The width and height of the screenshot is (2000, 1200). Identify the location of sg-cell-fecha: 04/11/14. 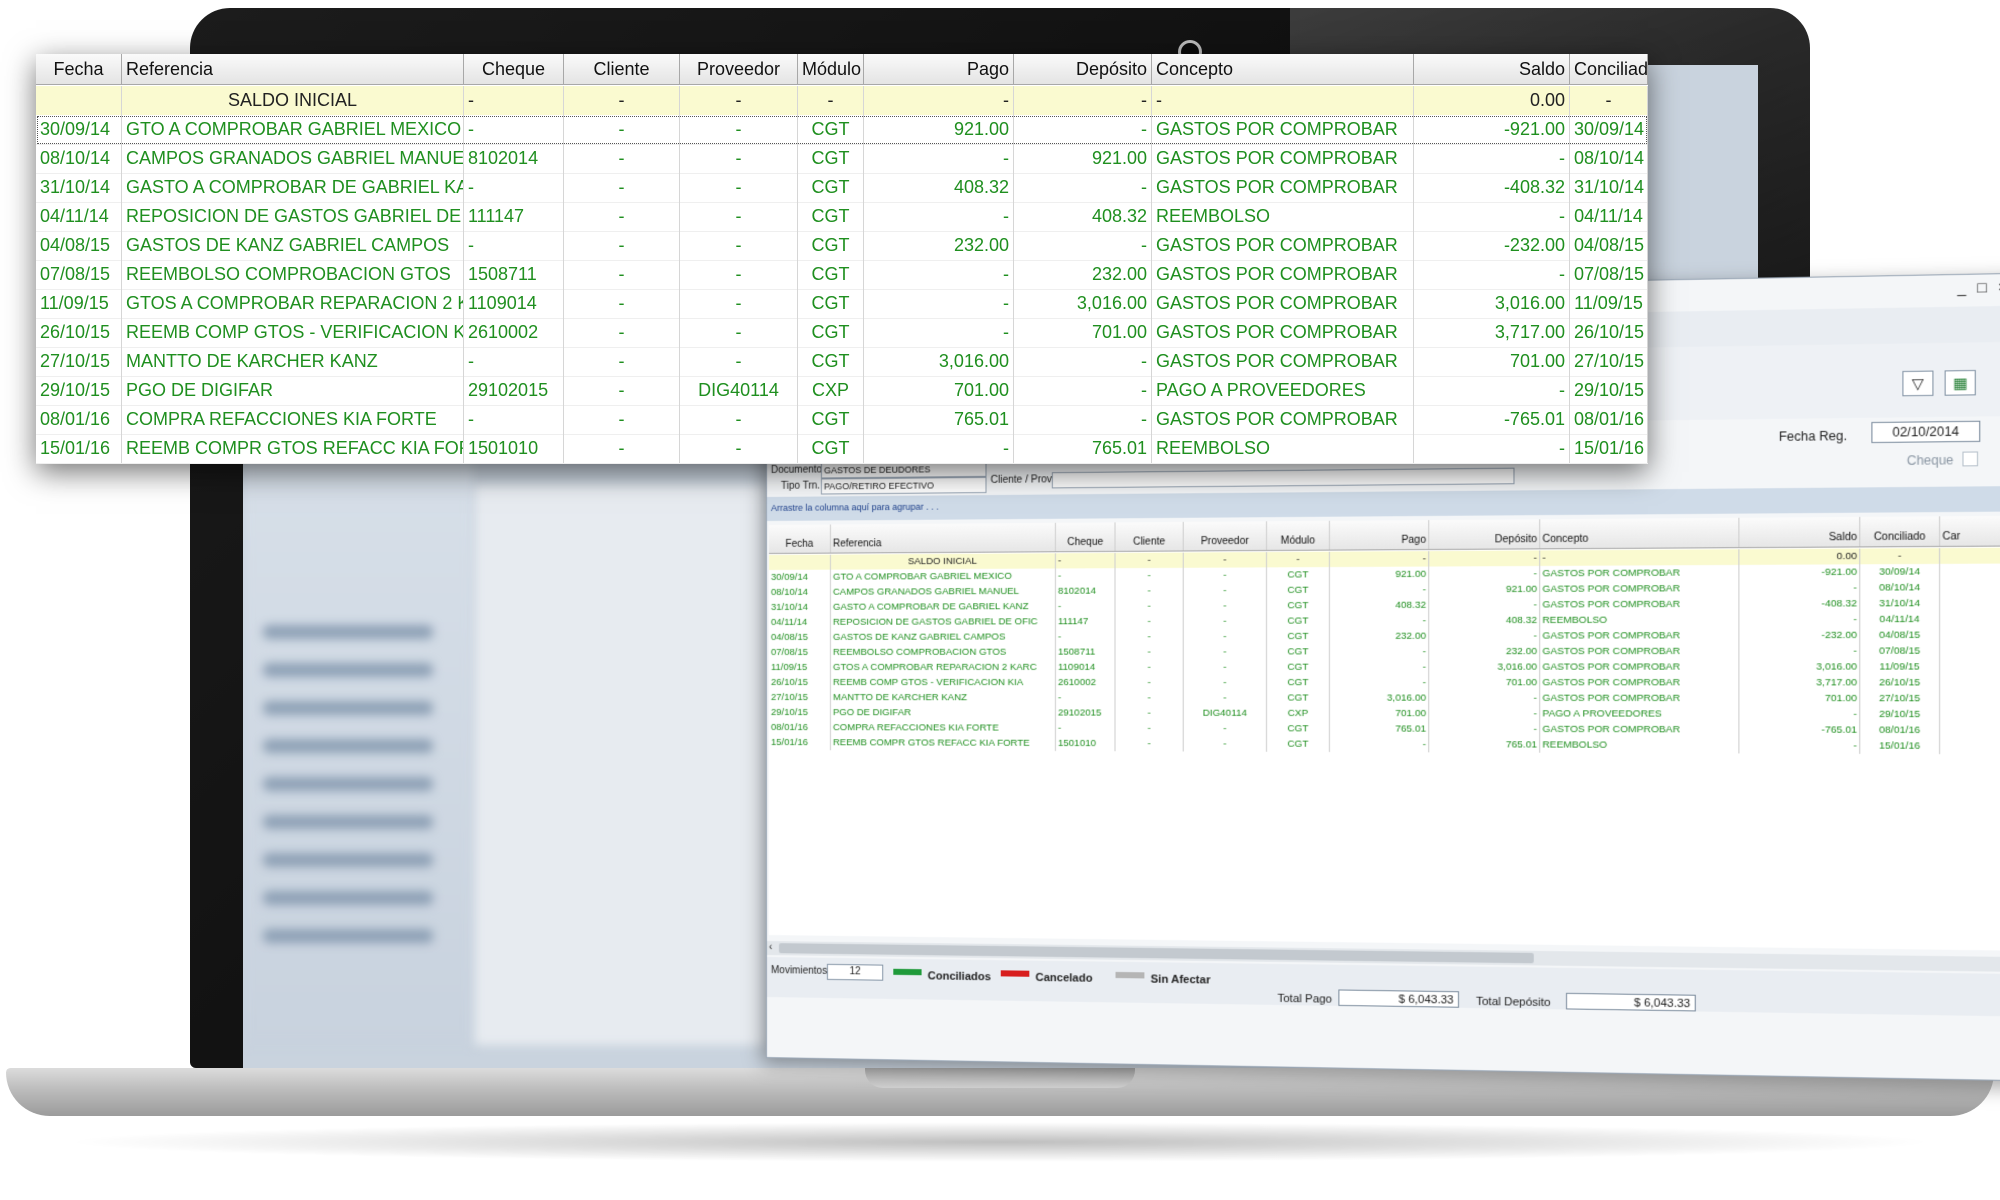
(800, 622).